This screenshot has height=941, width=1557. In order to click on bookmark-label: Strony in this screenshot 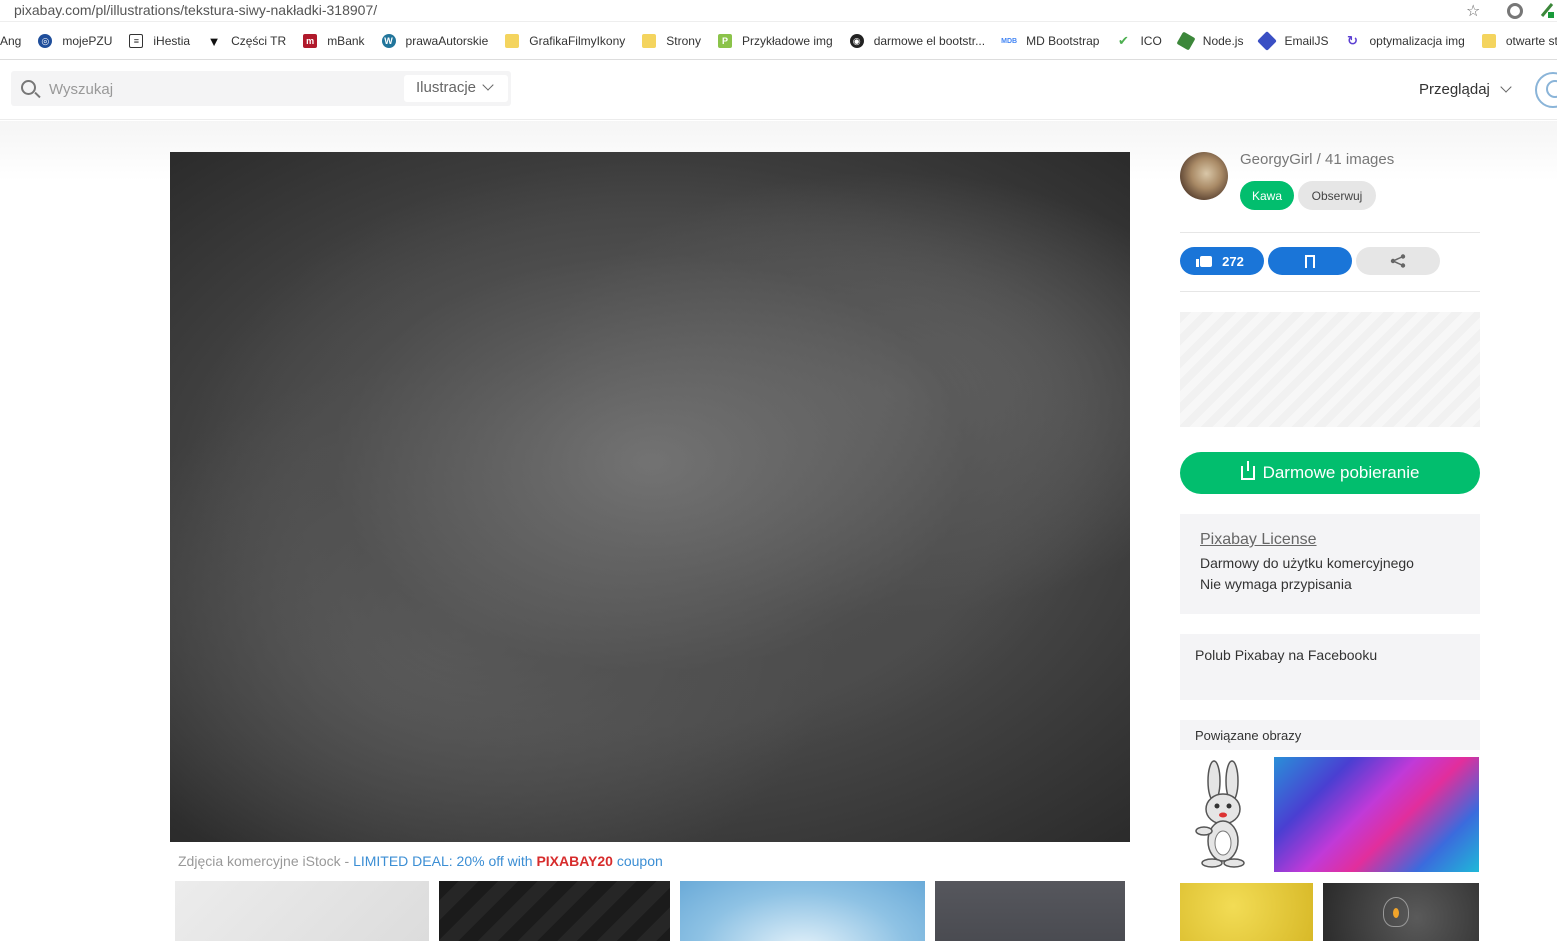, I will do `click(683, 41)`.